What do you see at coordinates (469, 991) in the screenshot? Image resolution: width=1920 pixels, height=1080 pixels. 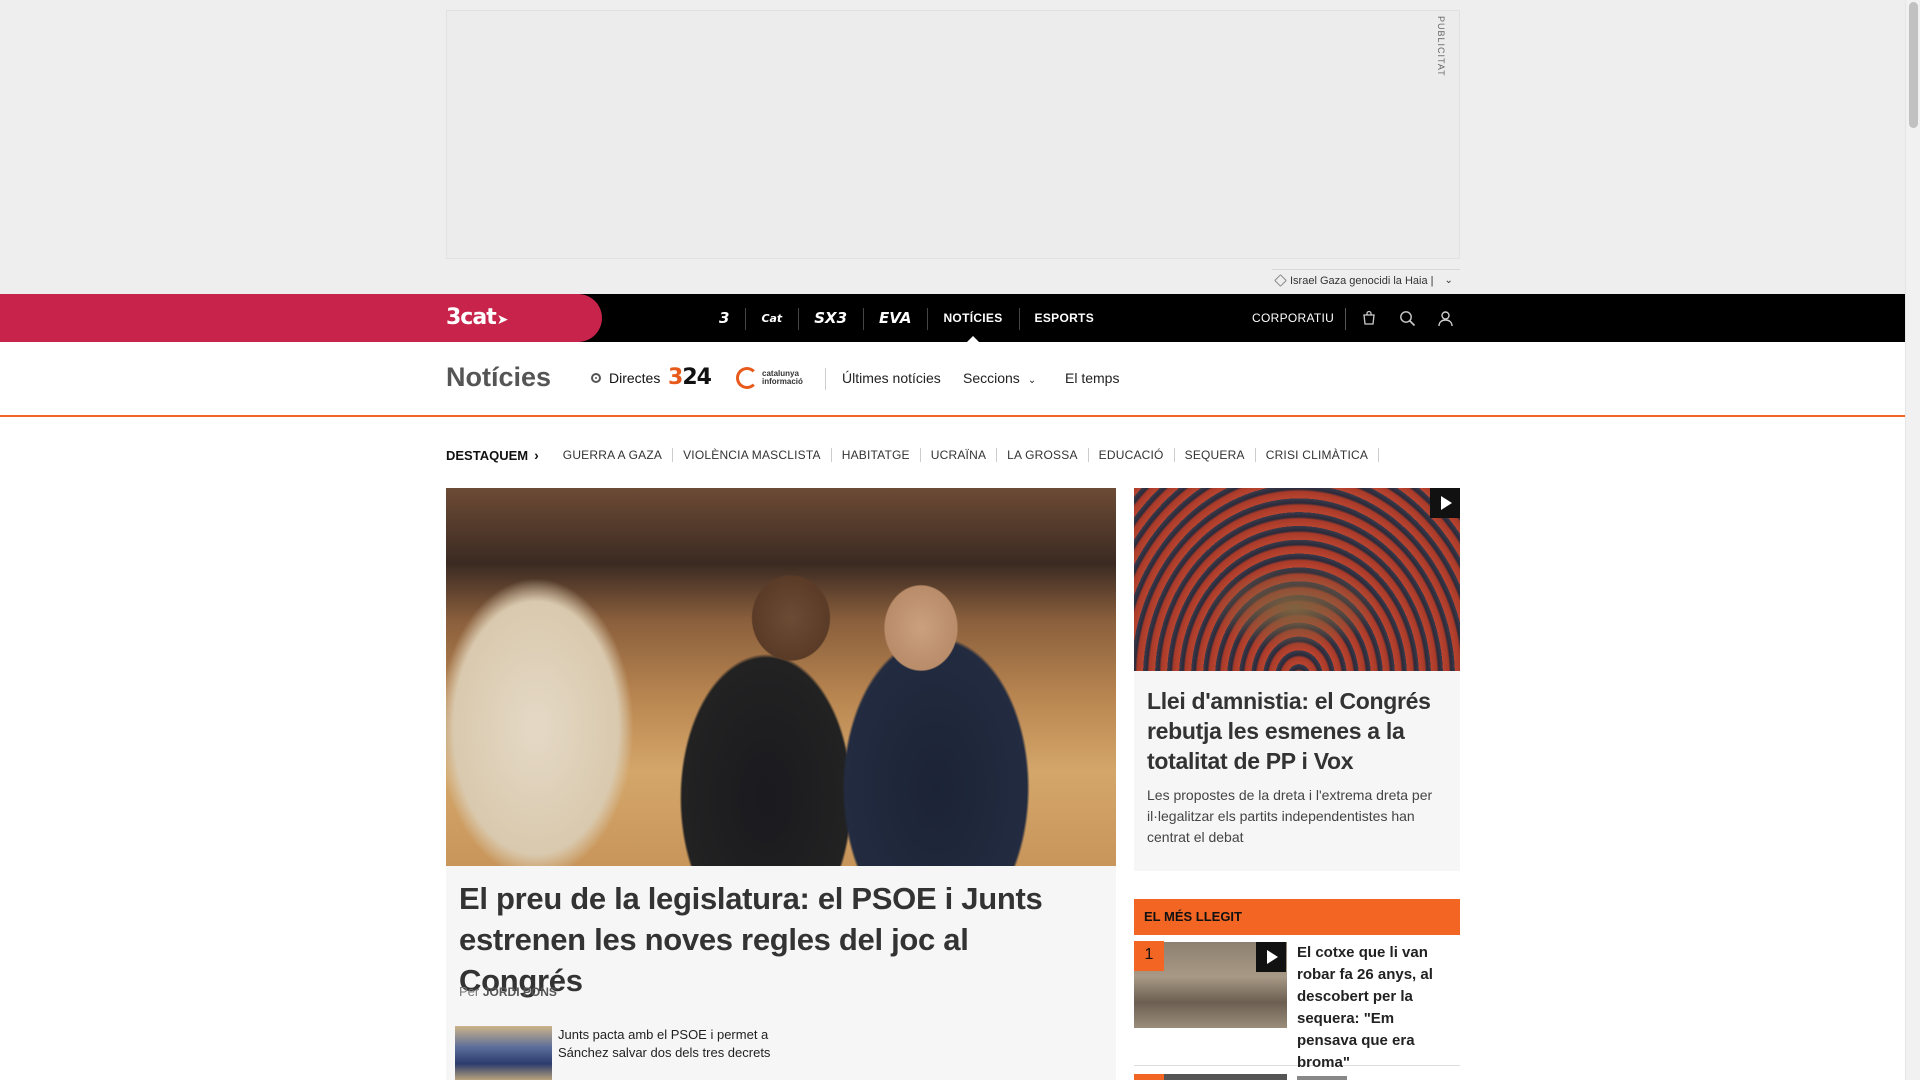 I see `byline-prefix: Per` at bounding box center [469, 991].